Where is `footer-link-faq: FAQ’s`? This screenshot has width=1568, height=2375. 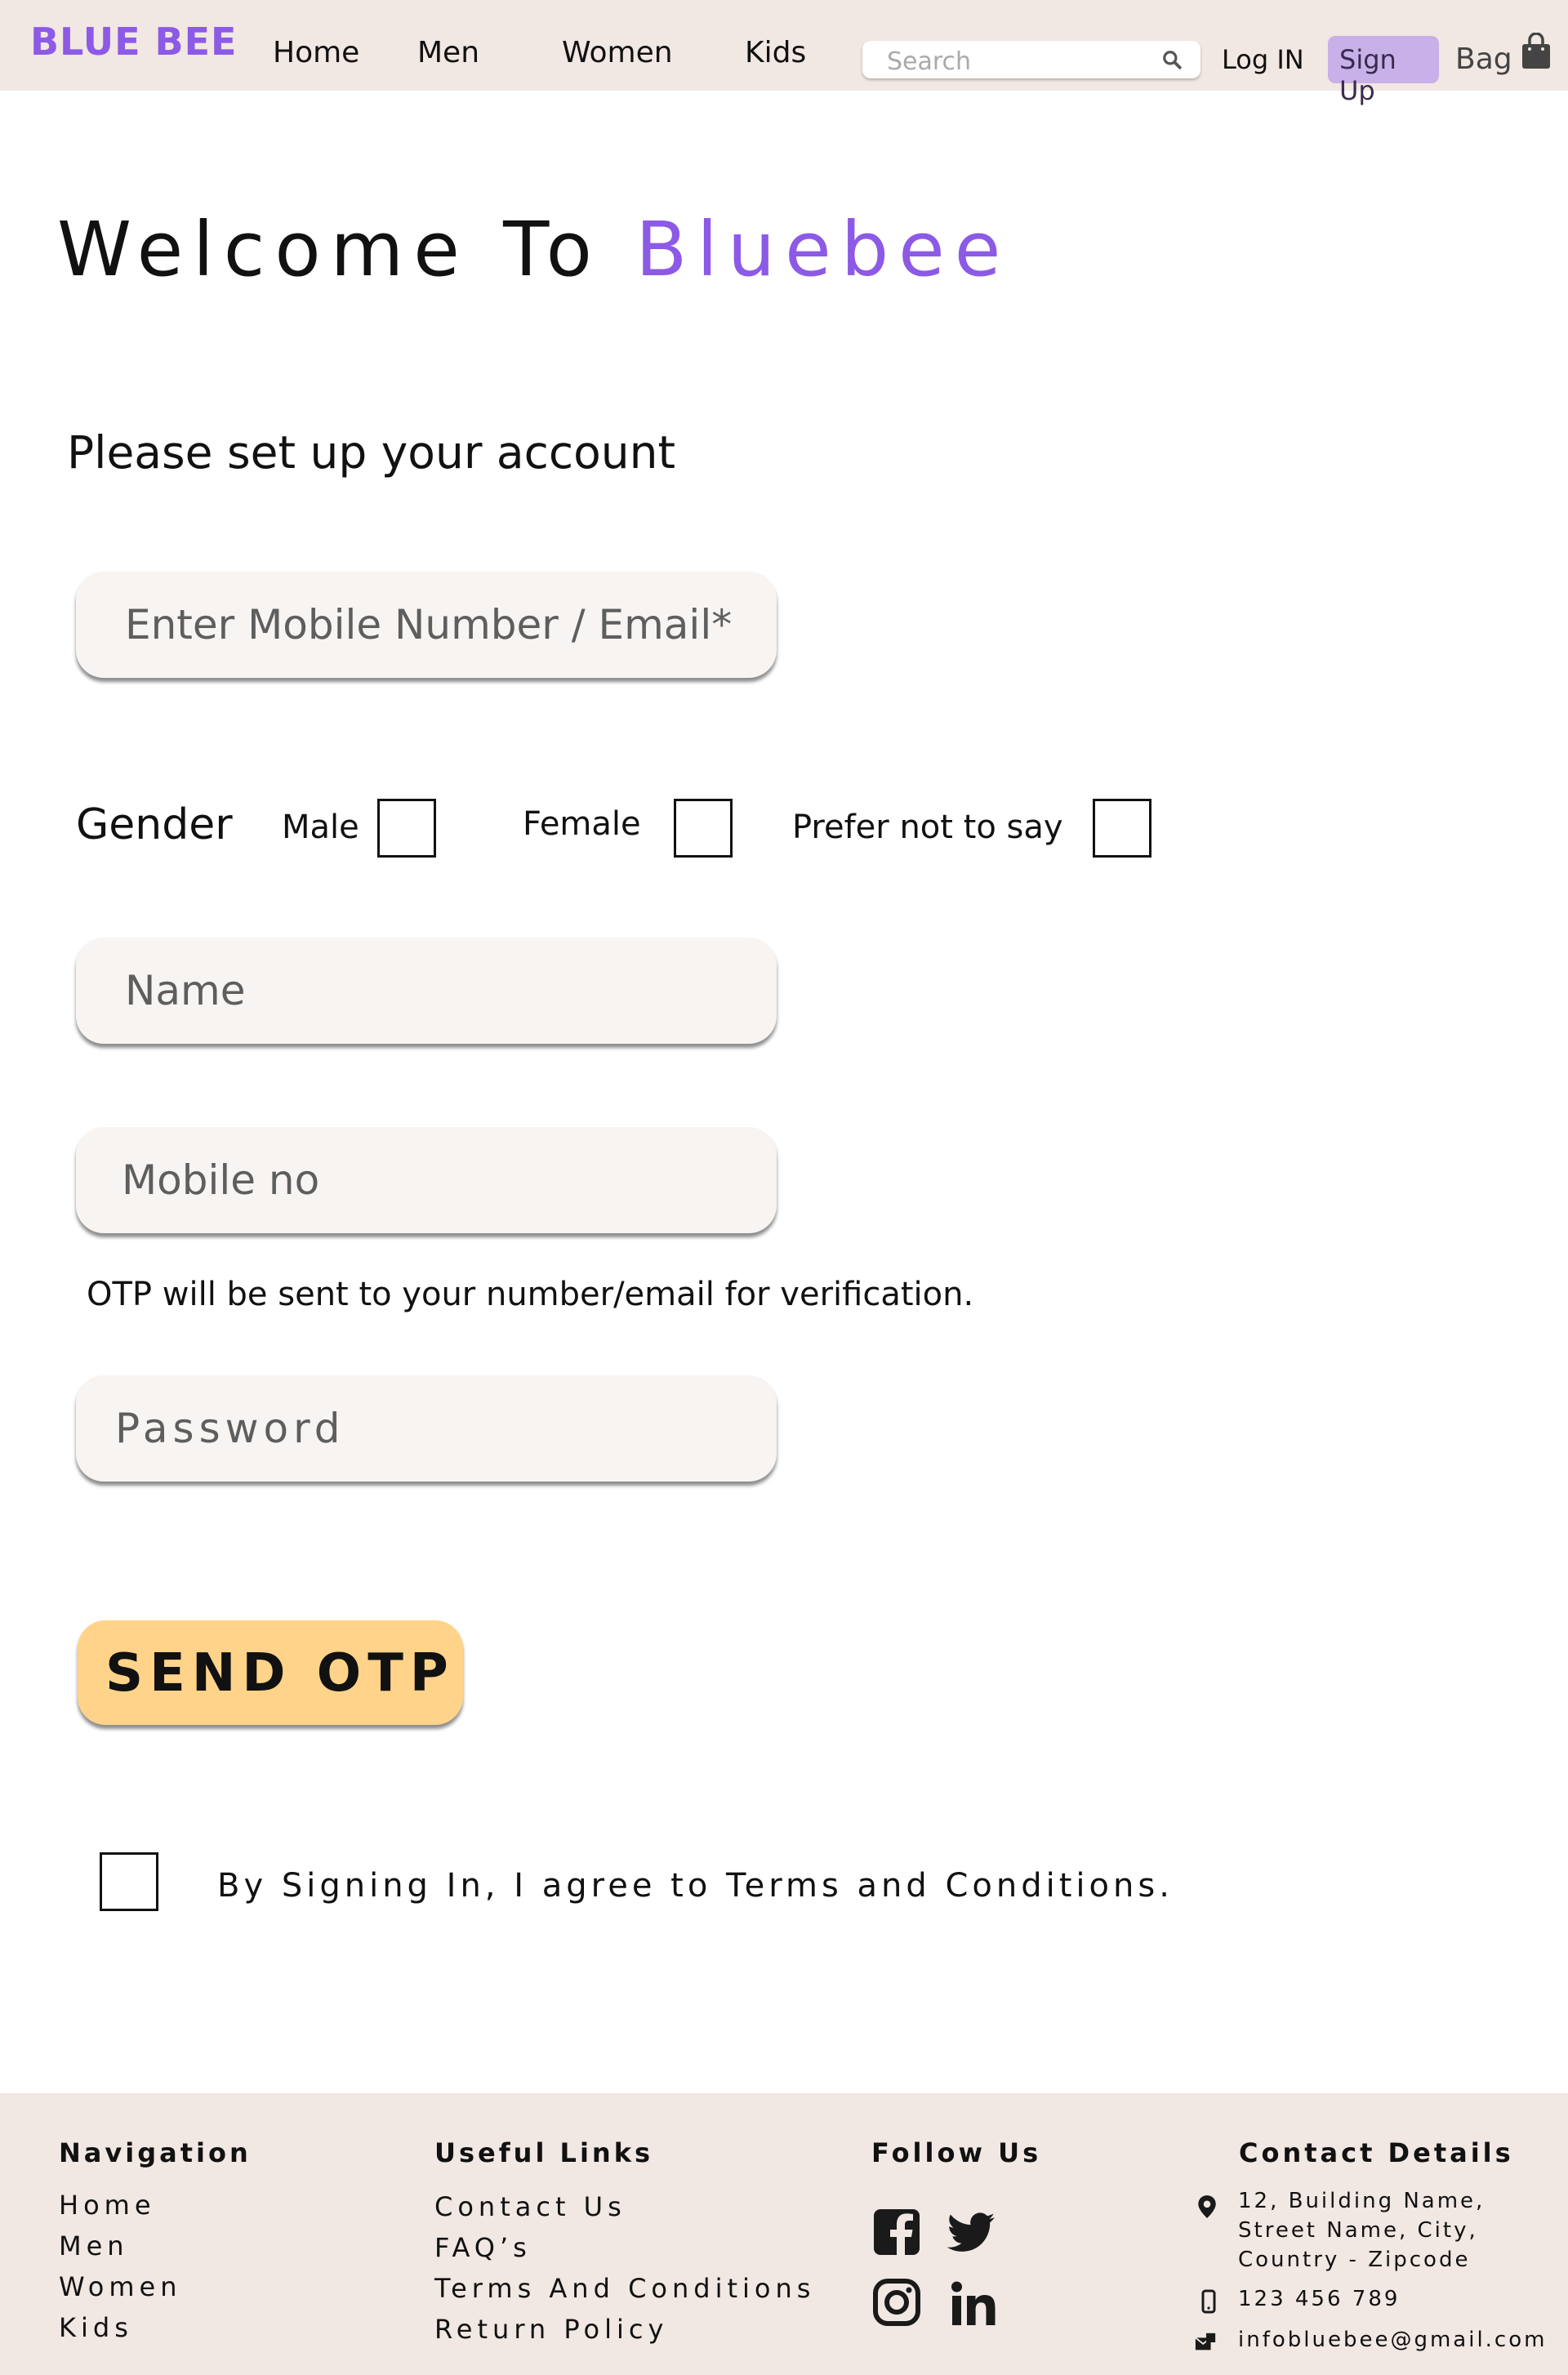
footer-link-faq: FAQ’s is located at coordinates (483, 2247).